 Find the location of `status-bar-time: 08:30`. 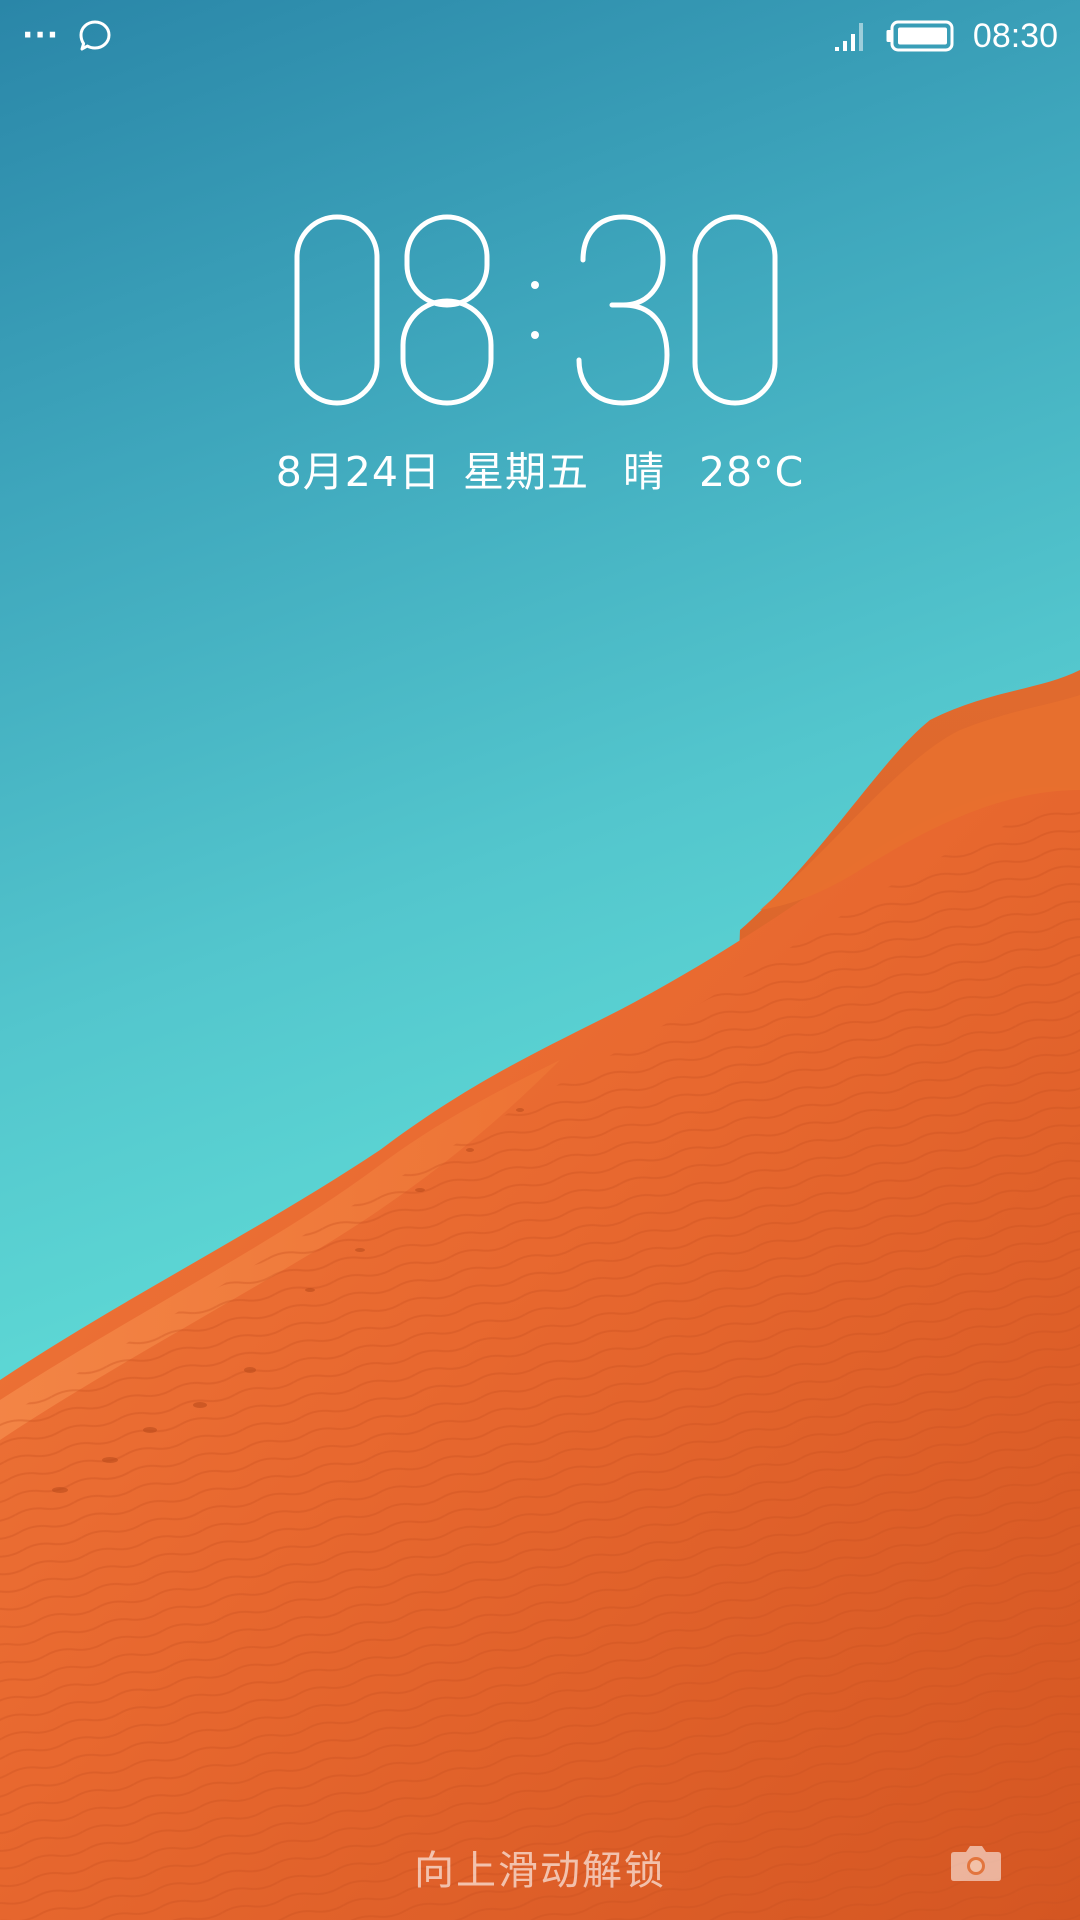

status-bar-time: 08:30 is located at coordinates (1015, 36).